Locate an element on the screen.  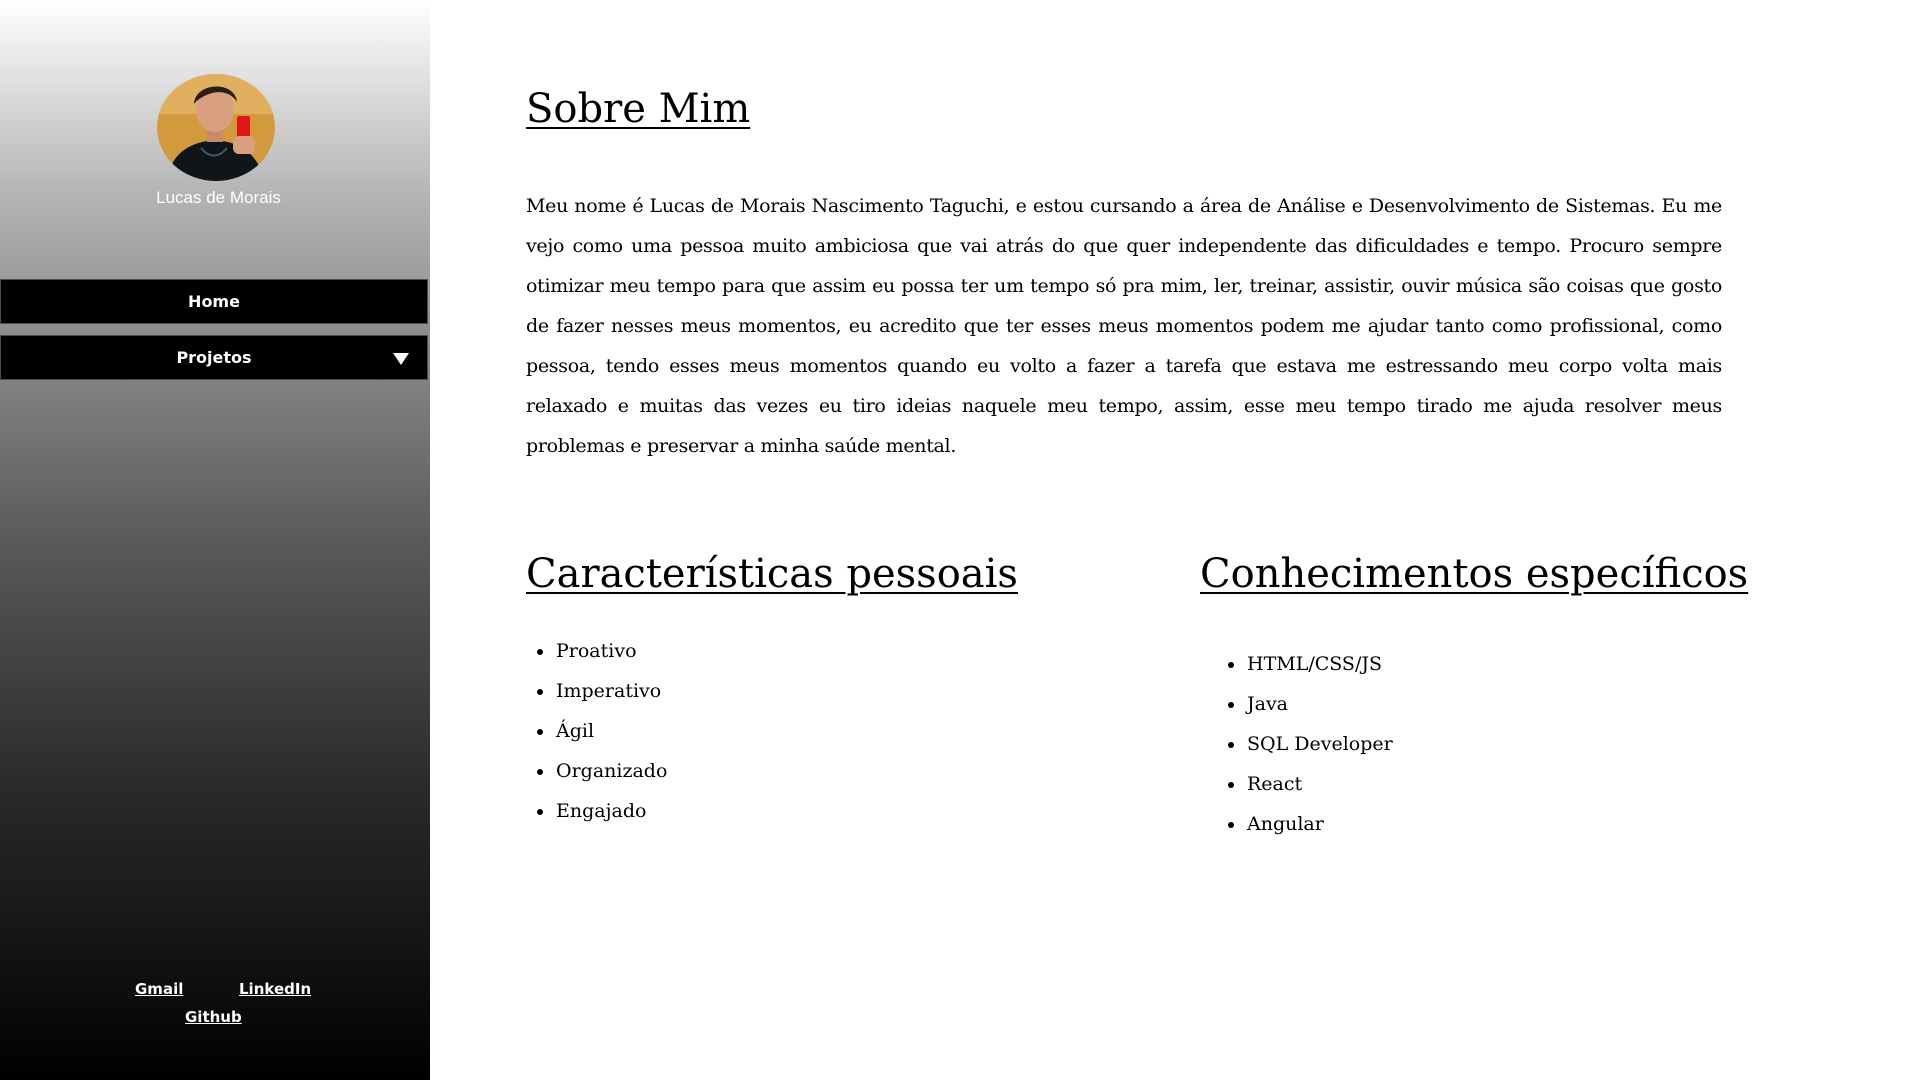
nav-home-label: Home is located at coordinates (214, 301).